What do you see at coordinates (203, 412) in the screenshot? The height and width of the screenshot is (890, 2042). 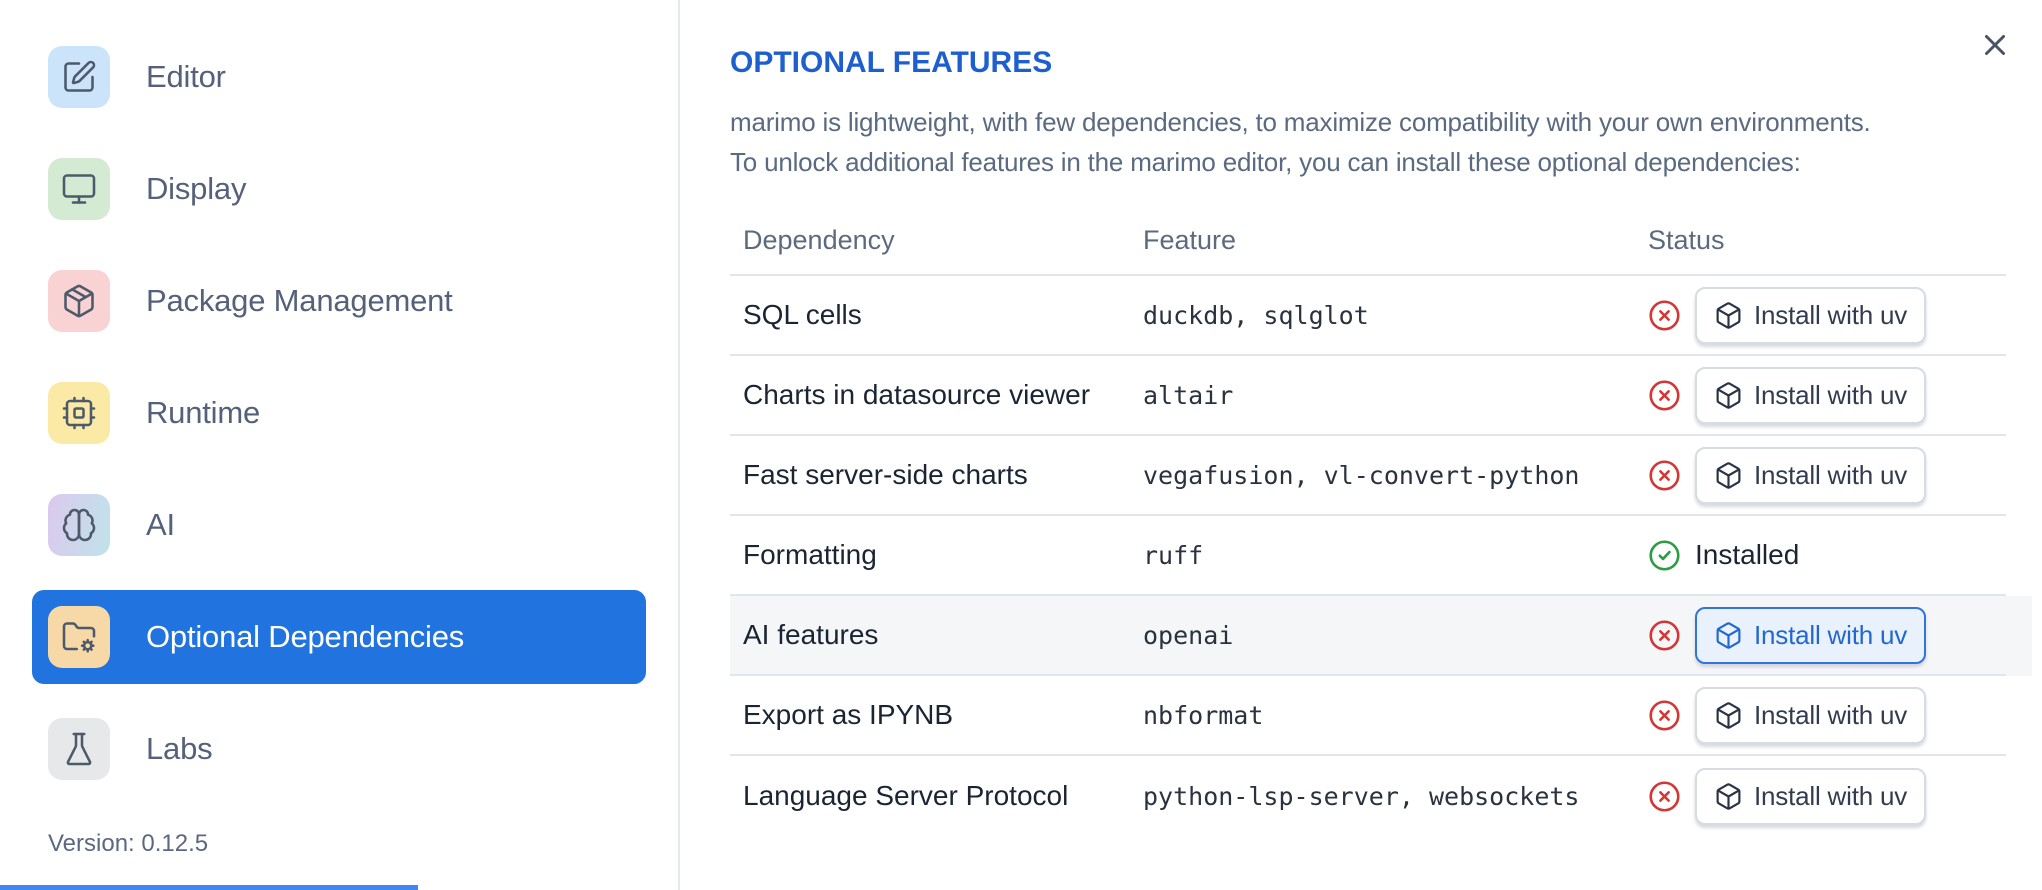 I see `sidebar-item-label: Runtime` at bounding box center [203, 412].